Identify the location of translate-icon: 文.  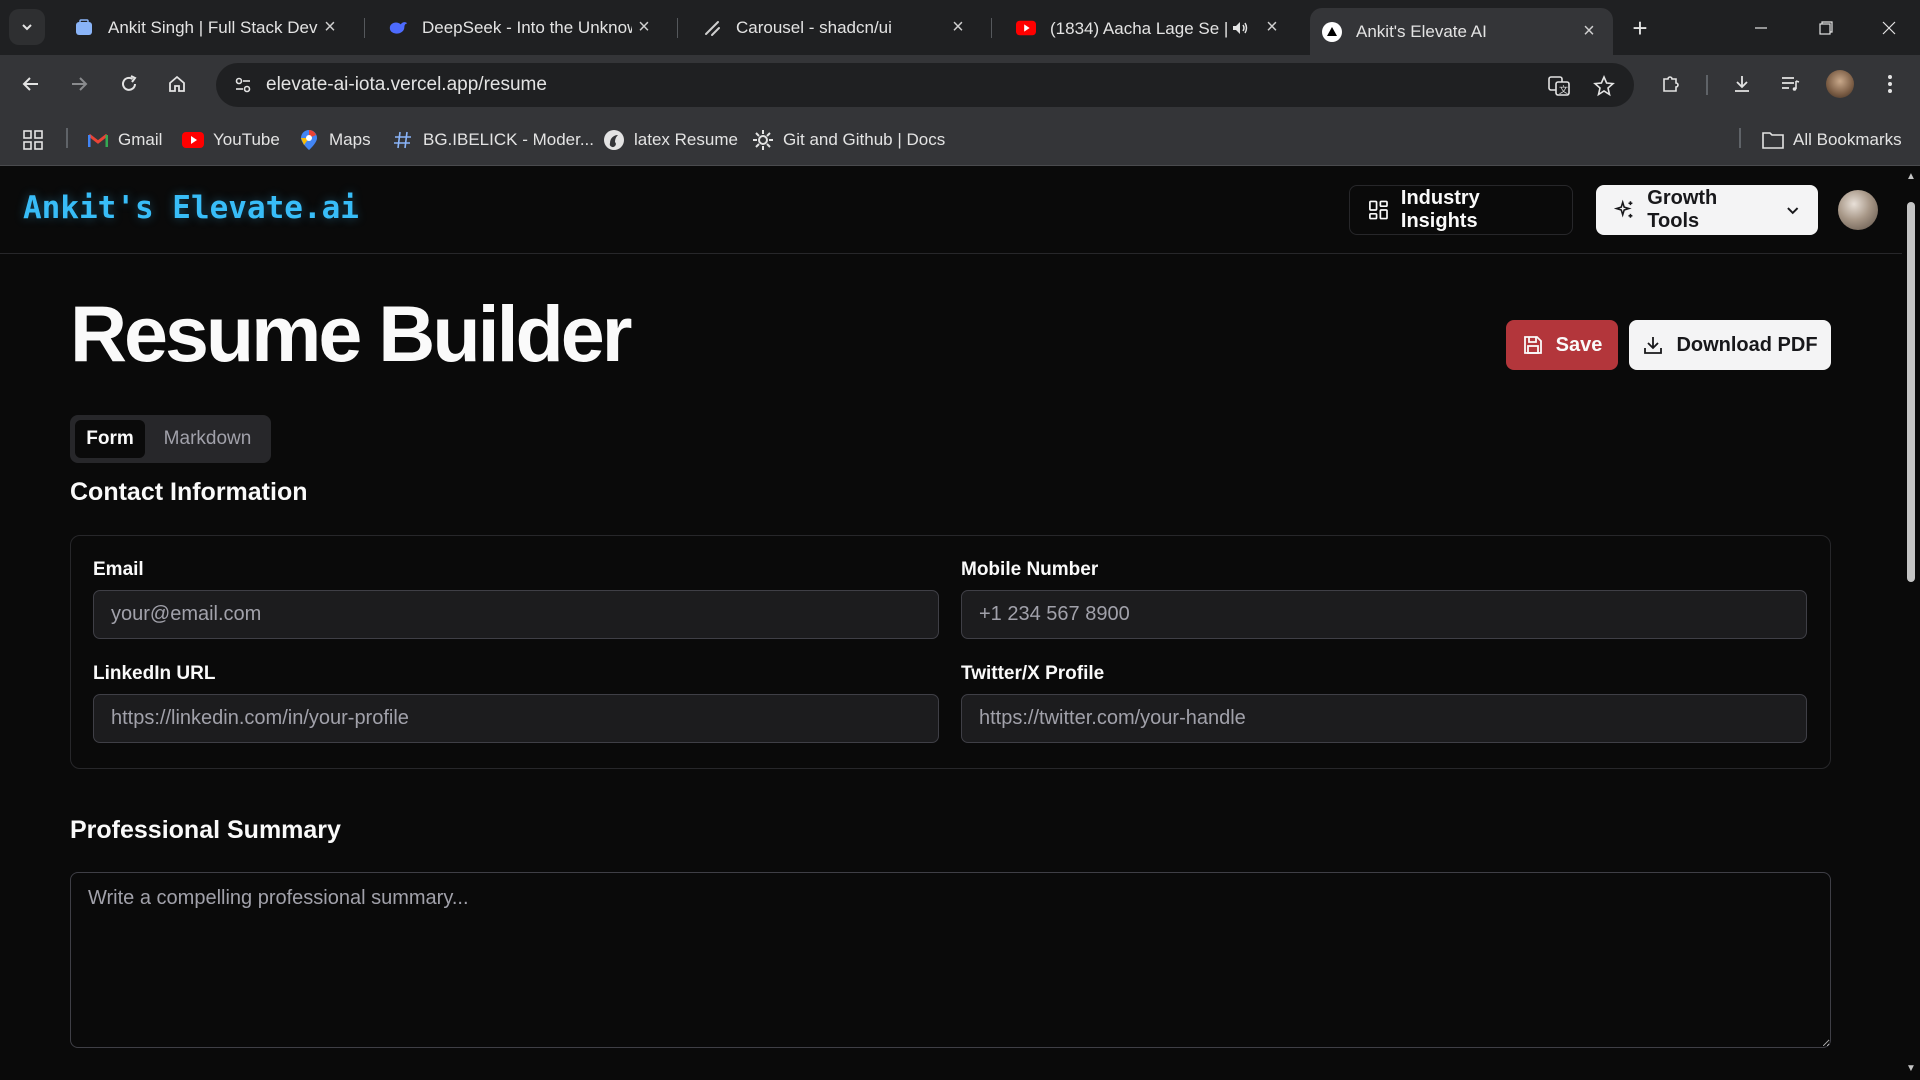
(1559, 86).